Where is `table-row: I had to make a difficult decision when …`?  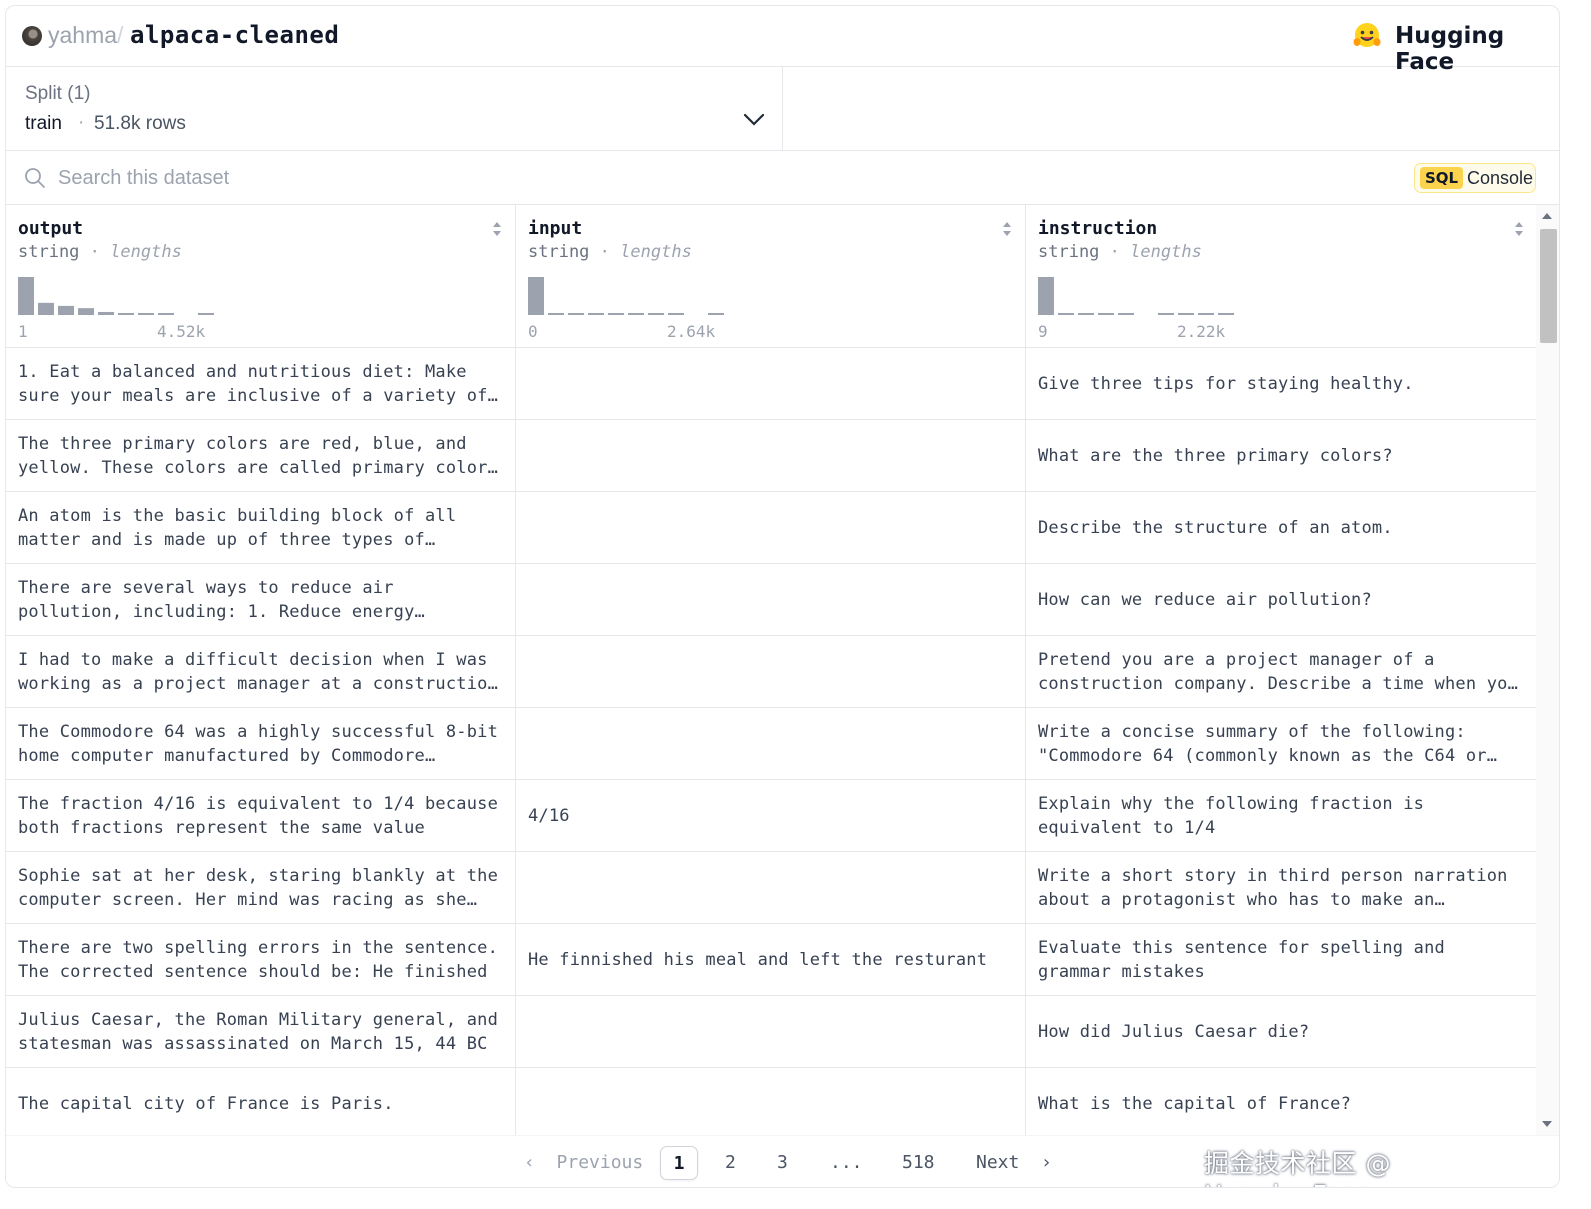
table-row: I had to make a difficult decision when … is located at coordinates (771, 672).